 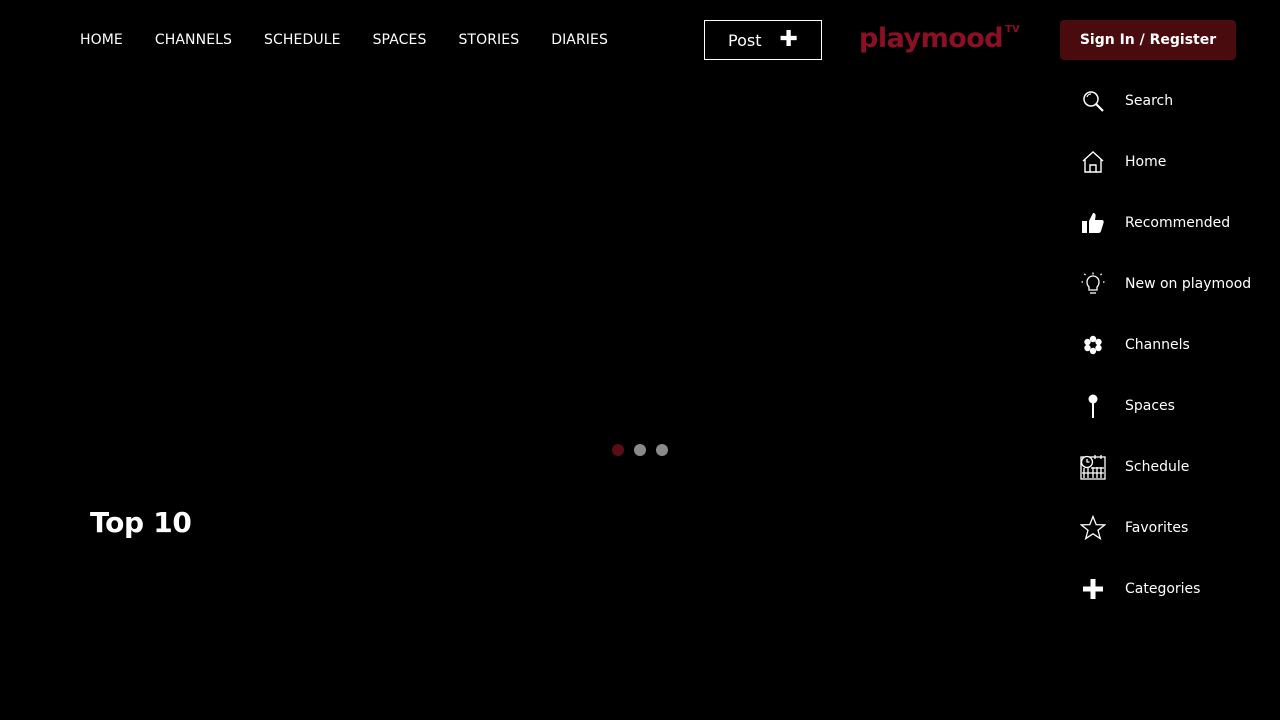 I want to click on plus-icon, so click(x=1093, y=589).